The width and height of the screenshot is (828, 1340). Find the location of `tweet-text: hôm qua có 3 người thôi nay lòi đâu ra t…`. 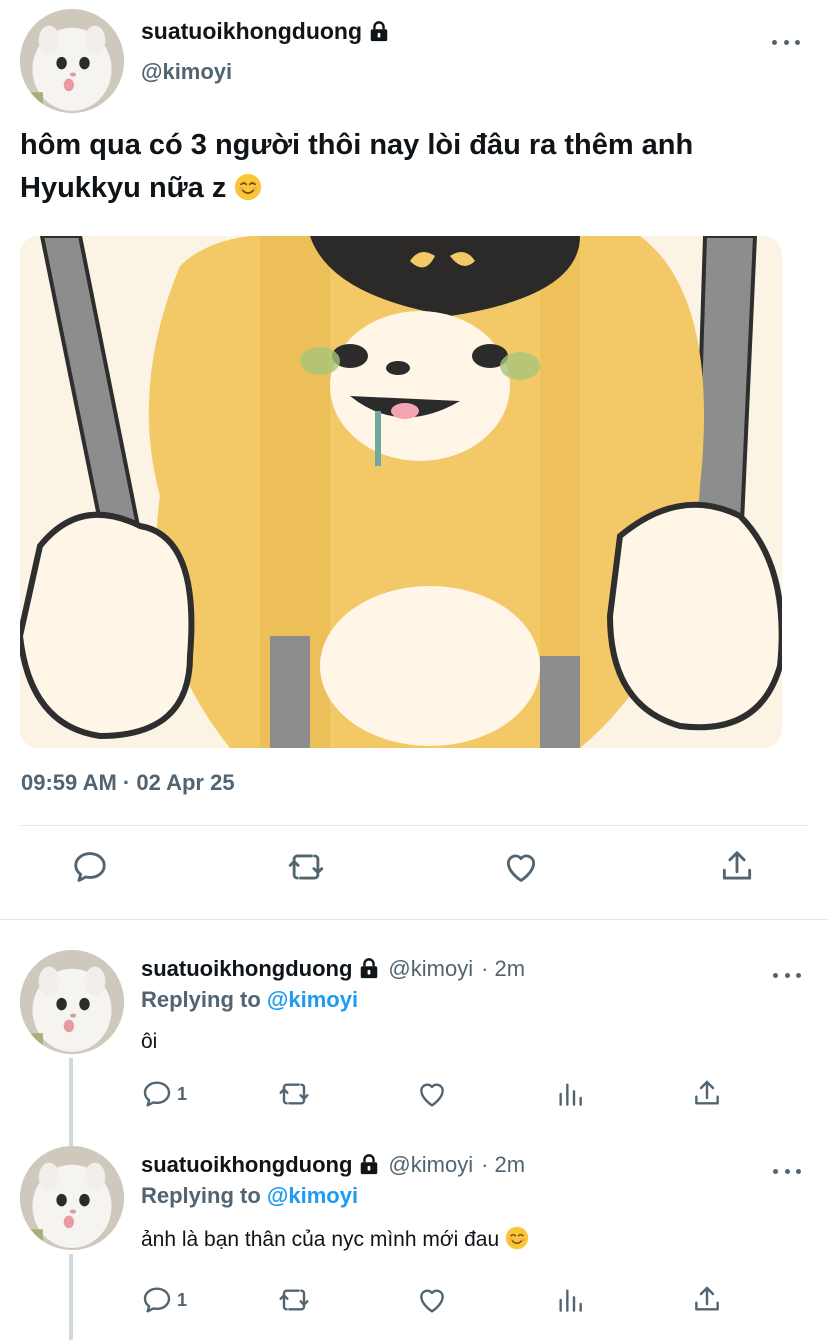

tweet-text: hôm qua có 3 người thôi nay lòi đâu ra t… is located at coordinates (415, 167).